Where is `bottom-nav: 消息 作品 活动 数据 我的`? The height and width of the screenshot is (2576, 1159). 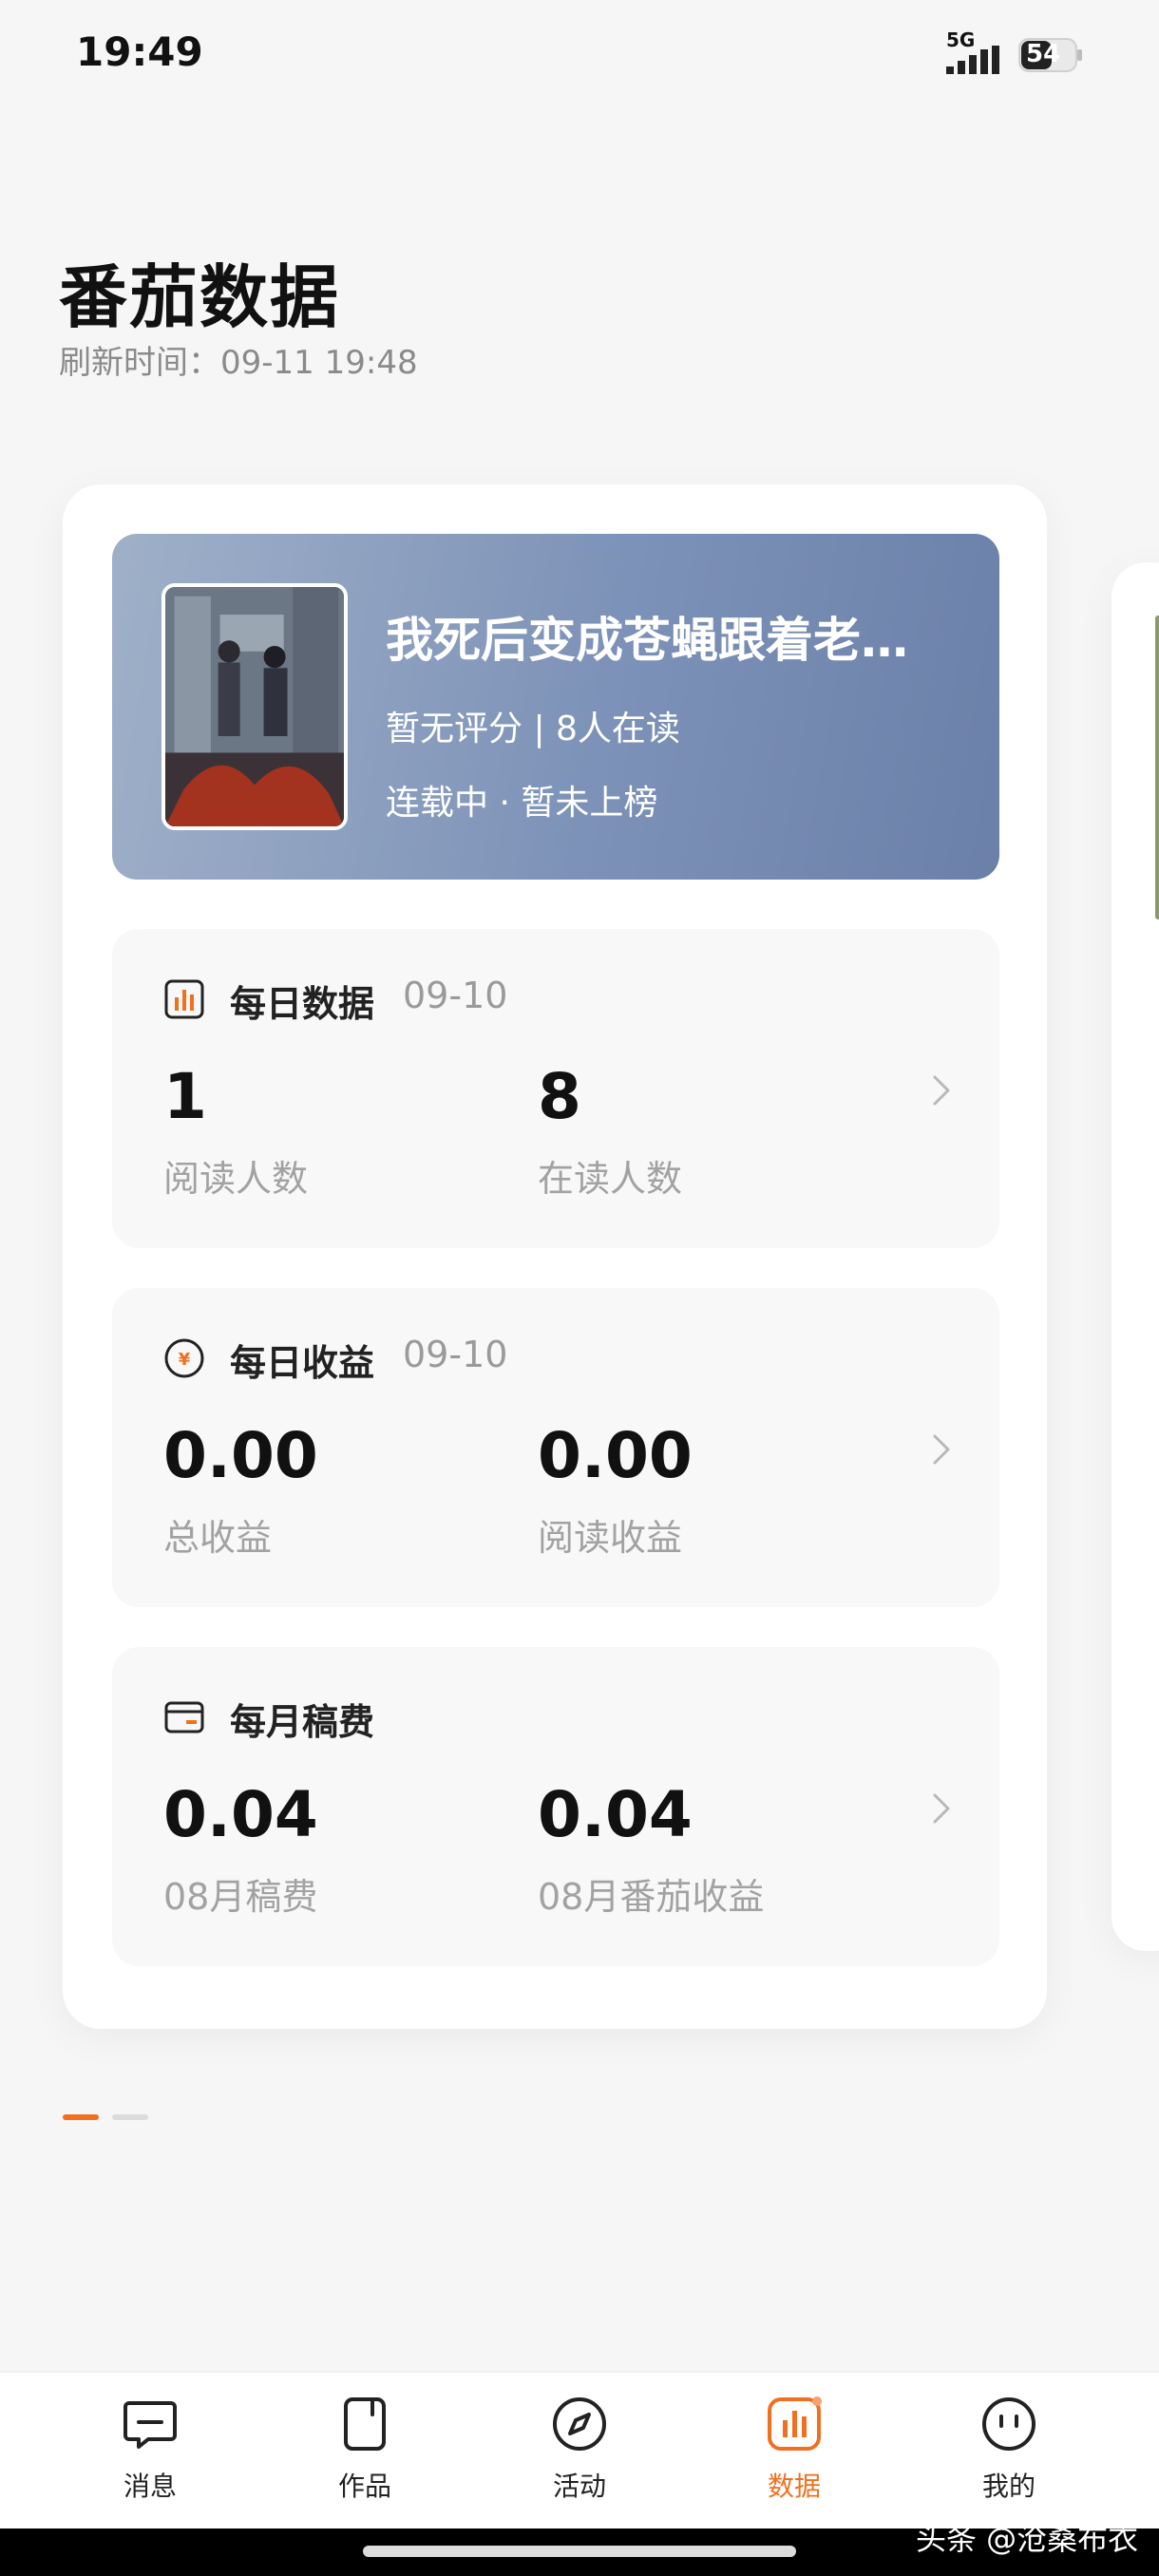 bottom-nav: 消息 作品 活动 数据 我的 is located at coordinates (579, 2450).